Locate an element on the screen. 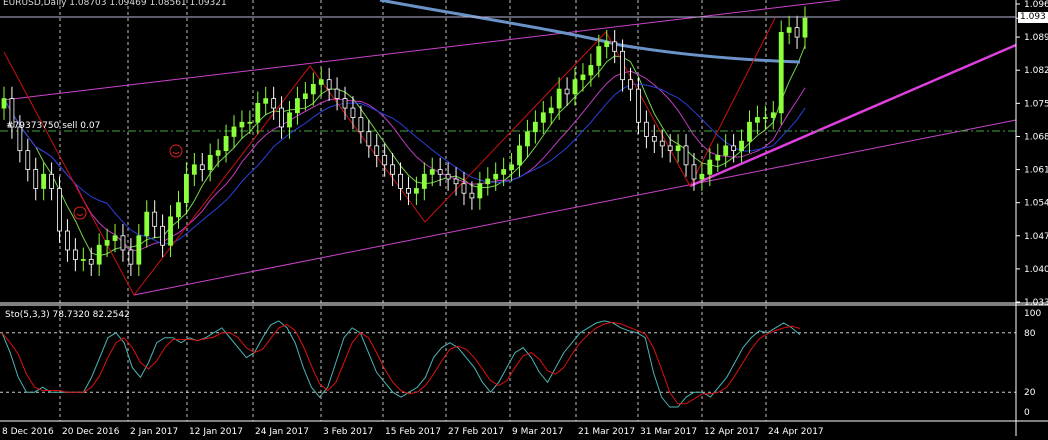  price-tick-label: 1.040 is located at coordinates (1036, 270).